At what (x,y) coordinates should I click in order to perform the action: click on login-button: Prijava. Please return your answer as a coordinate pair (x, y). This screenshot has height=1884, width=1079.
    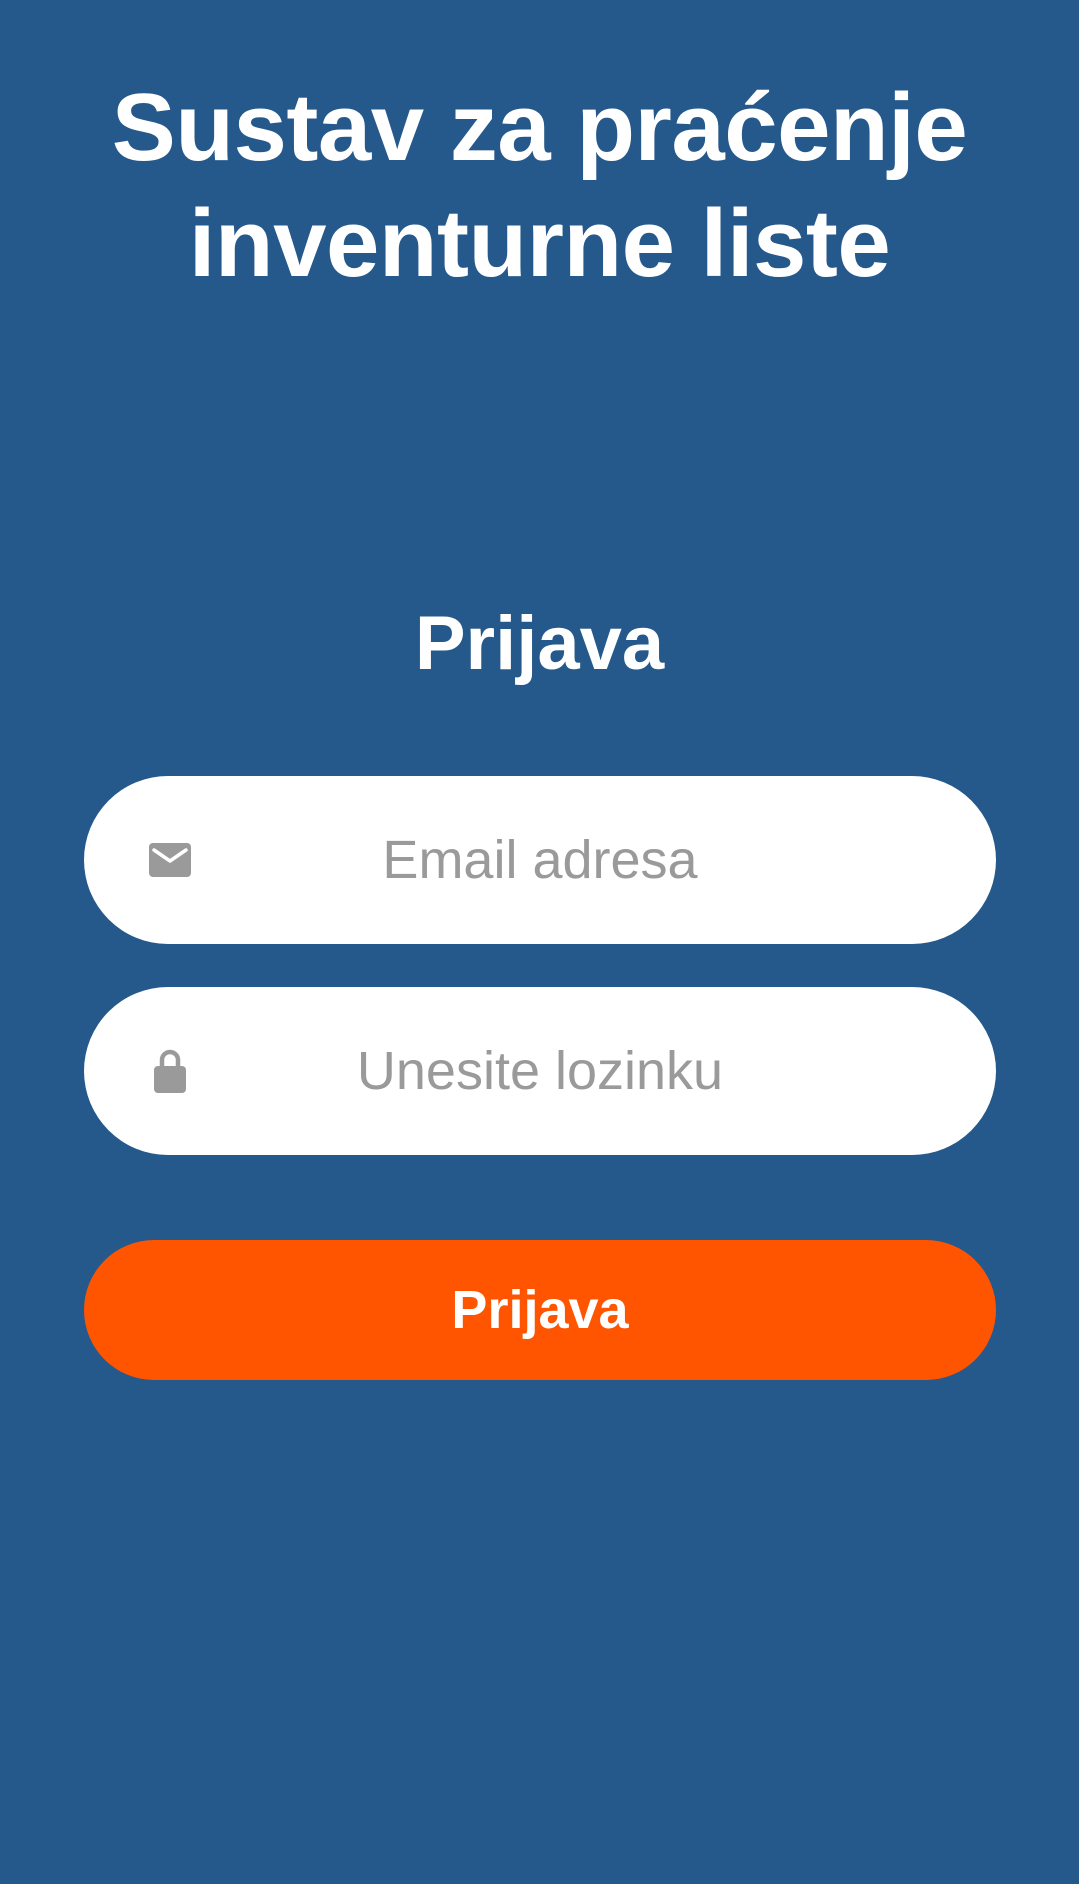
    Looking at the image, I should click on (540, 1310).